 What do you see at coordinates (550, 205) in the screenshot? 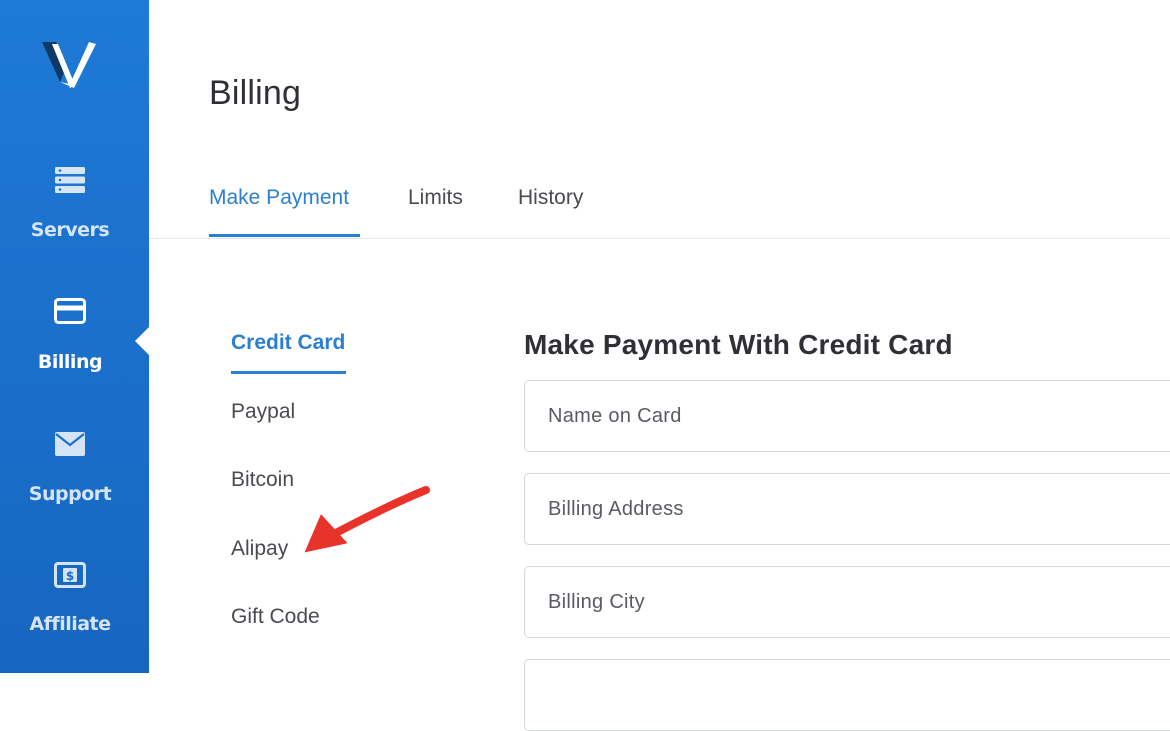
I see `tab-history: History` at bounding box center [550, 205].